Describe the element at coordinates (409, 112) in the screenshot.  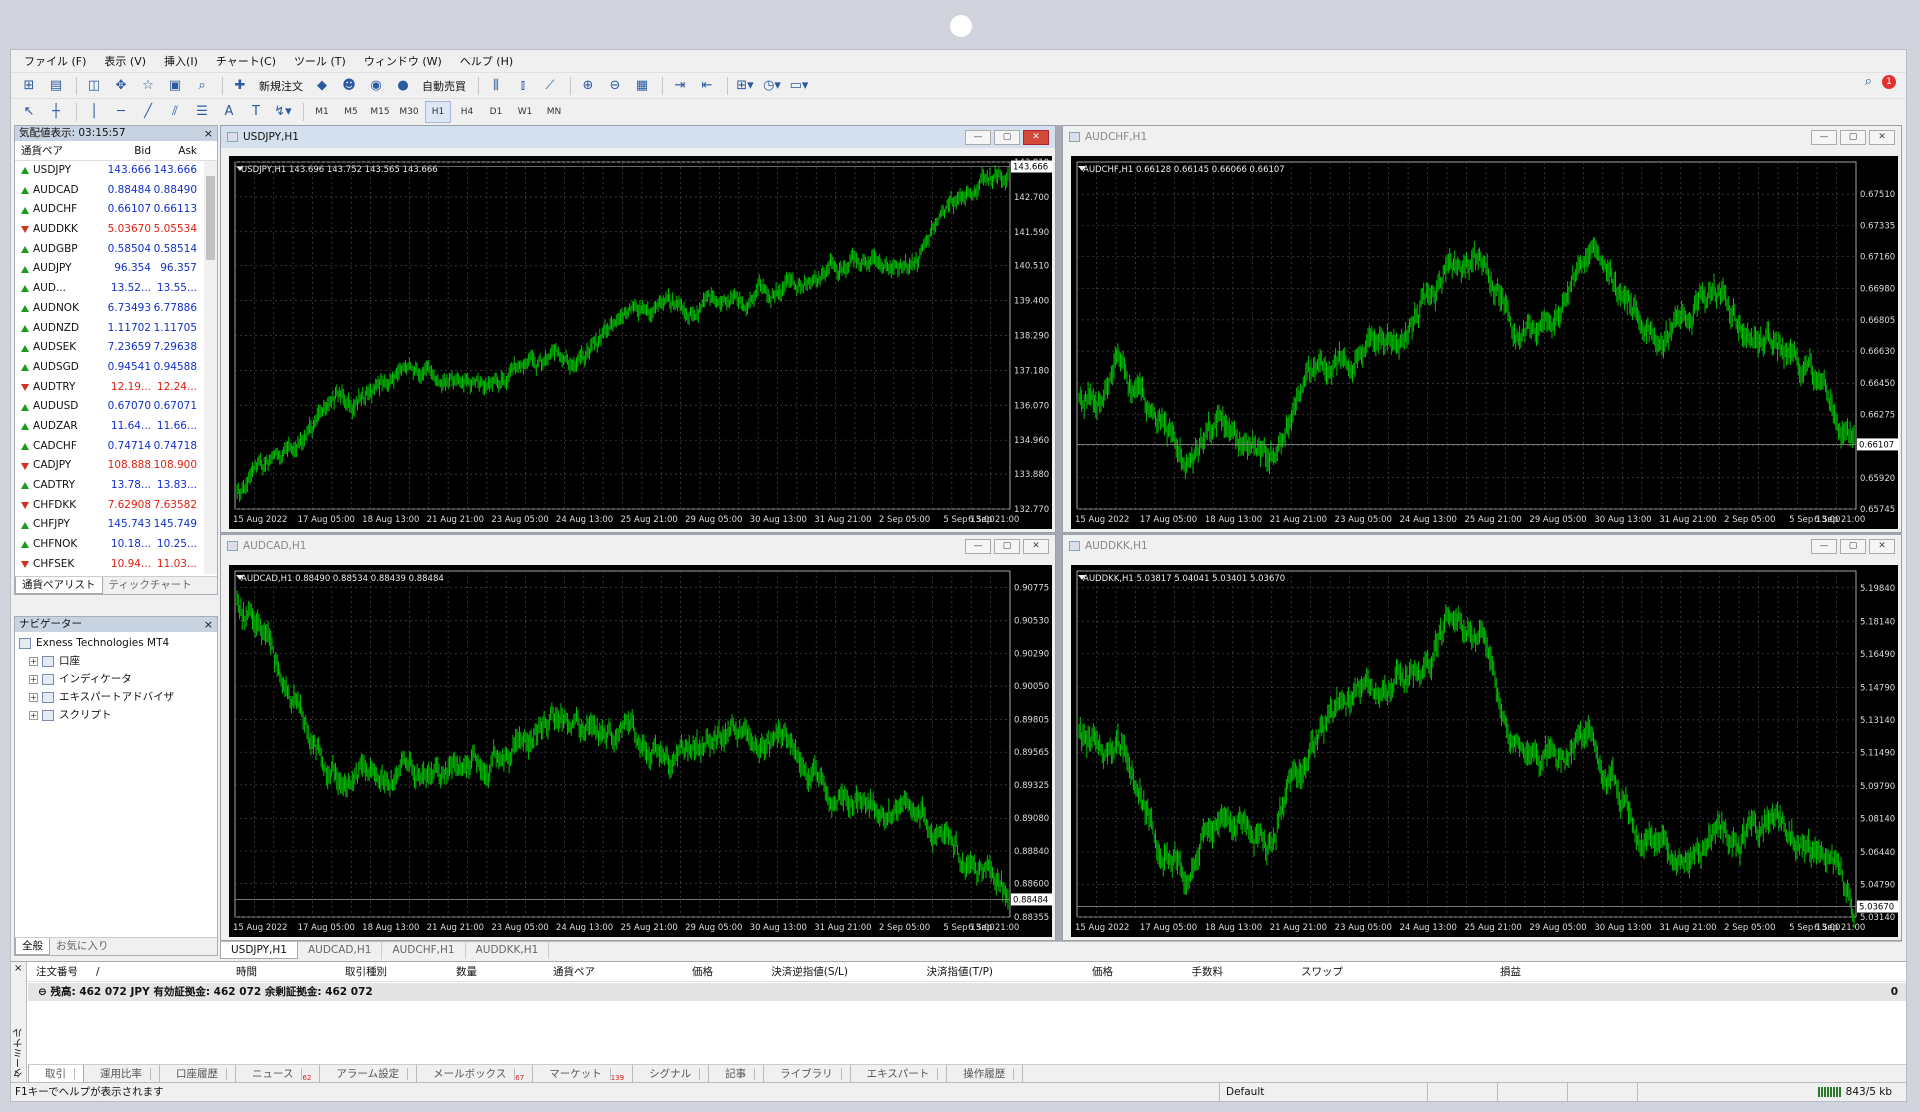
I see `timeframe-m30: M30` at that location.